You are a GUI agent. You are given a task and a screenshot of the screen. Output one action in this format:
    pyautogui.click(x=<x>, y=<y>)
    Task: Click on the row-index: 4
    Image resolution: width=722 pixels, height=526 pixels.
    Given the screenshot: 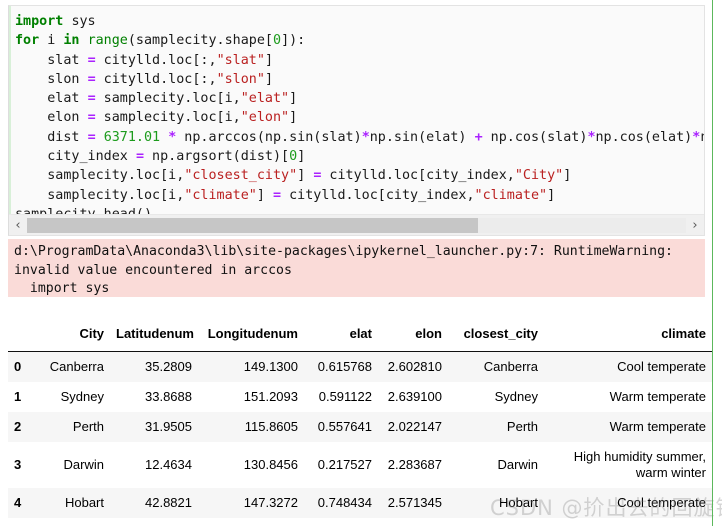 What is the action you would take?
    pyautogui.click(x=21, y=503)
    